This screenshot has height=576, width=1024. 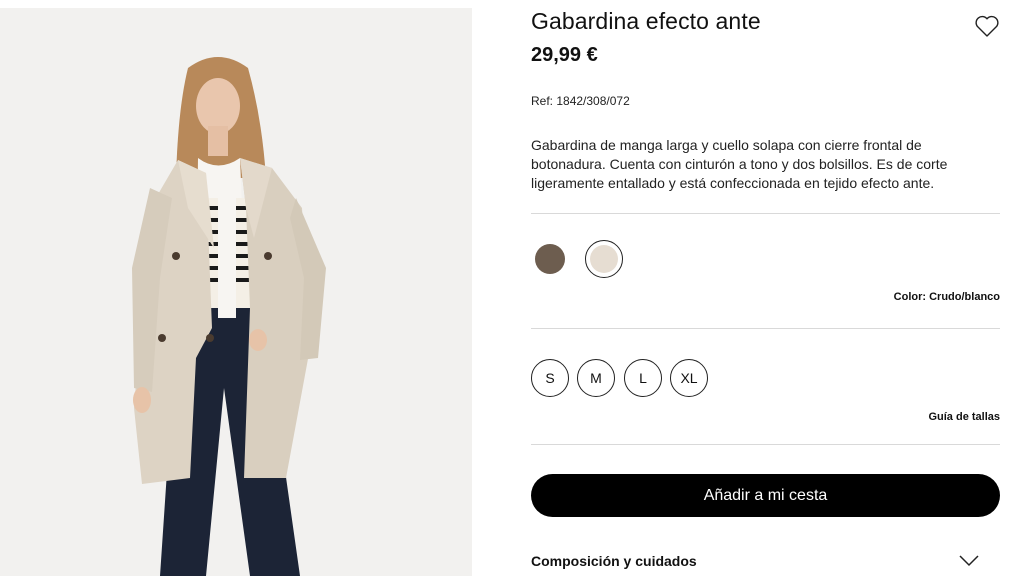 I want to click on size-option-m: M, so click(x=596, y=378).